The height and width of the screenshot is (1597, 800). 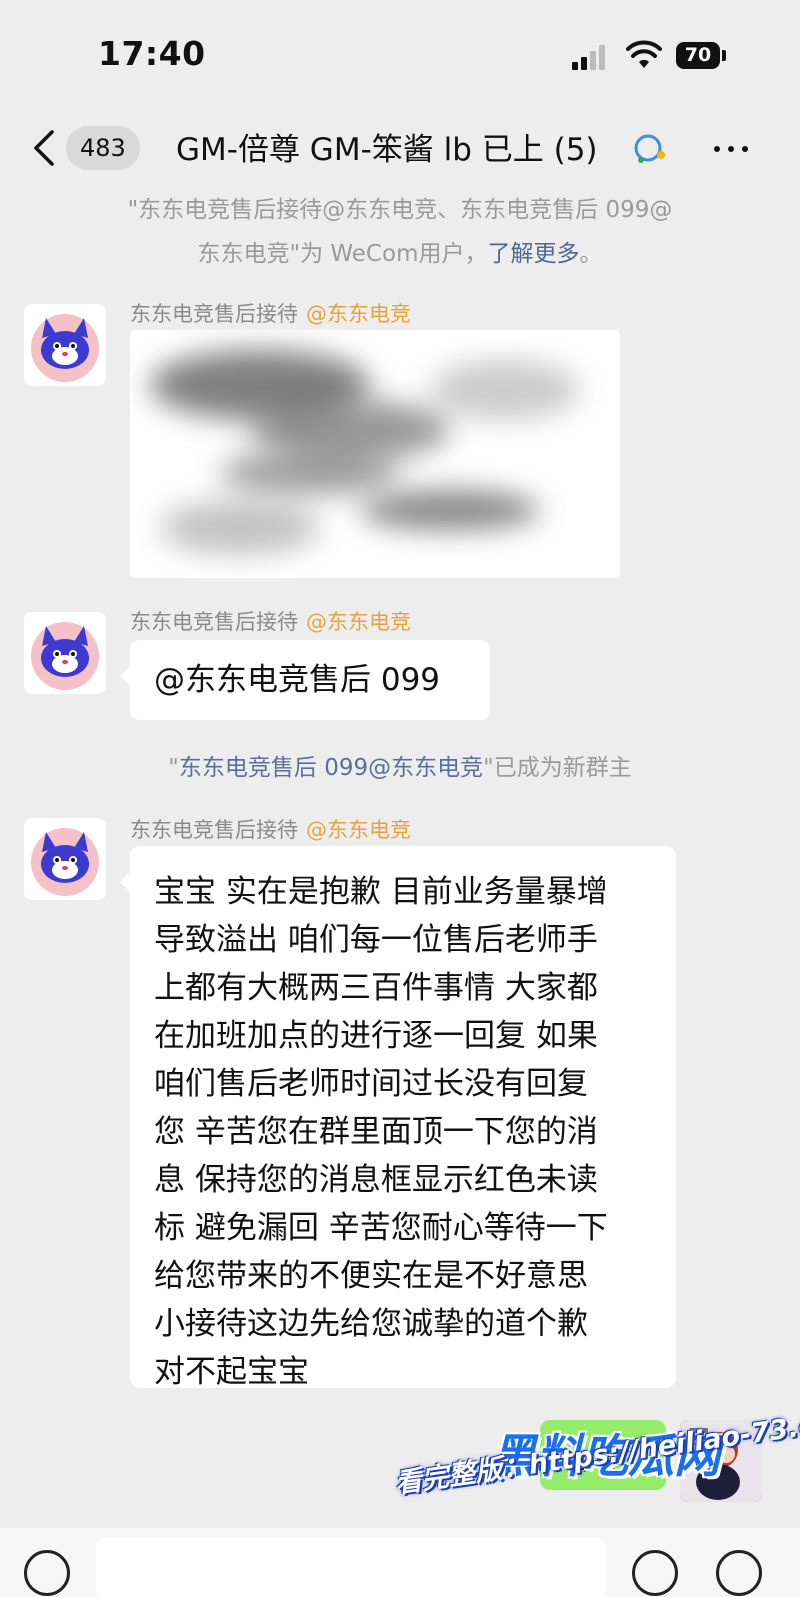 I want to click on battery-tip, so click(x=724, y=55).